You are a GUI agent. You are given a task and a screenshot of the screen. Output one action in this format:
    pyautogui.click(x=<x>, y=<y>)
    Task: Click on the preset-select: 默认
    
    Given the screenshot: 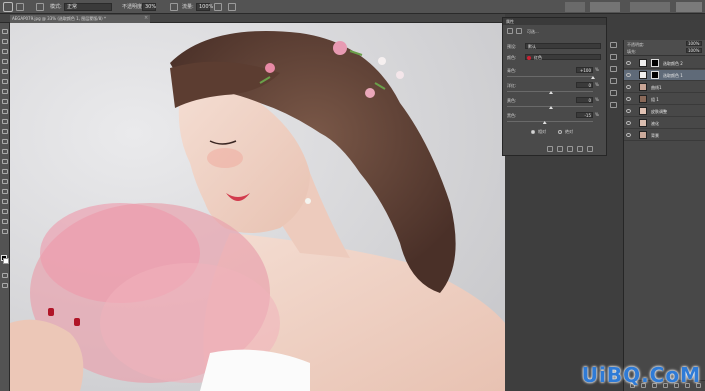 What is the action you would take?
    pyautogui.click(x=563, y=46)
    